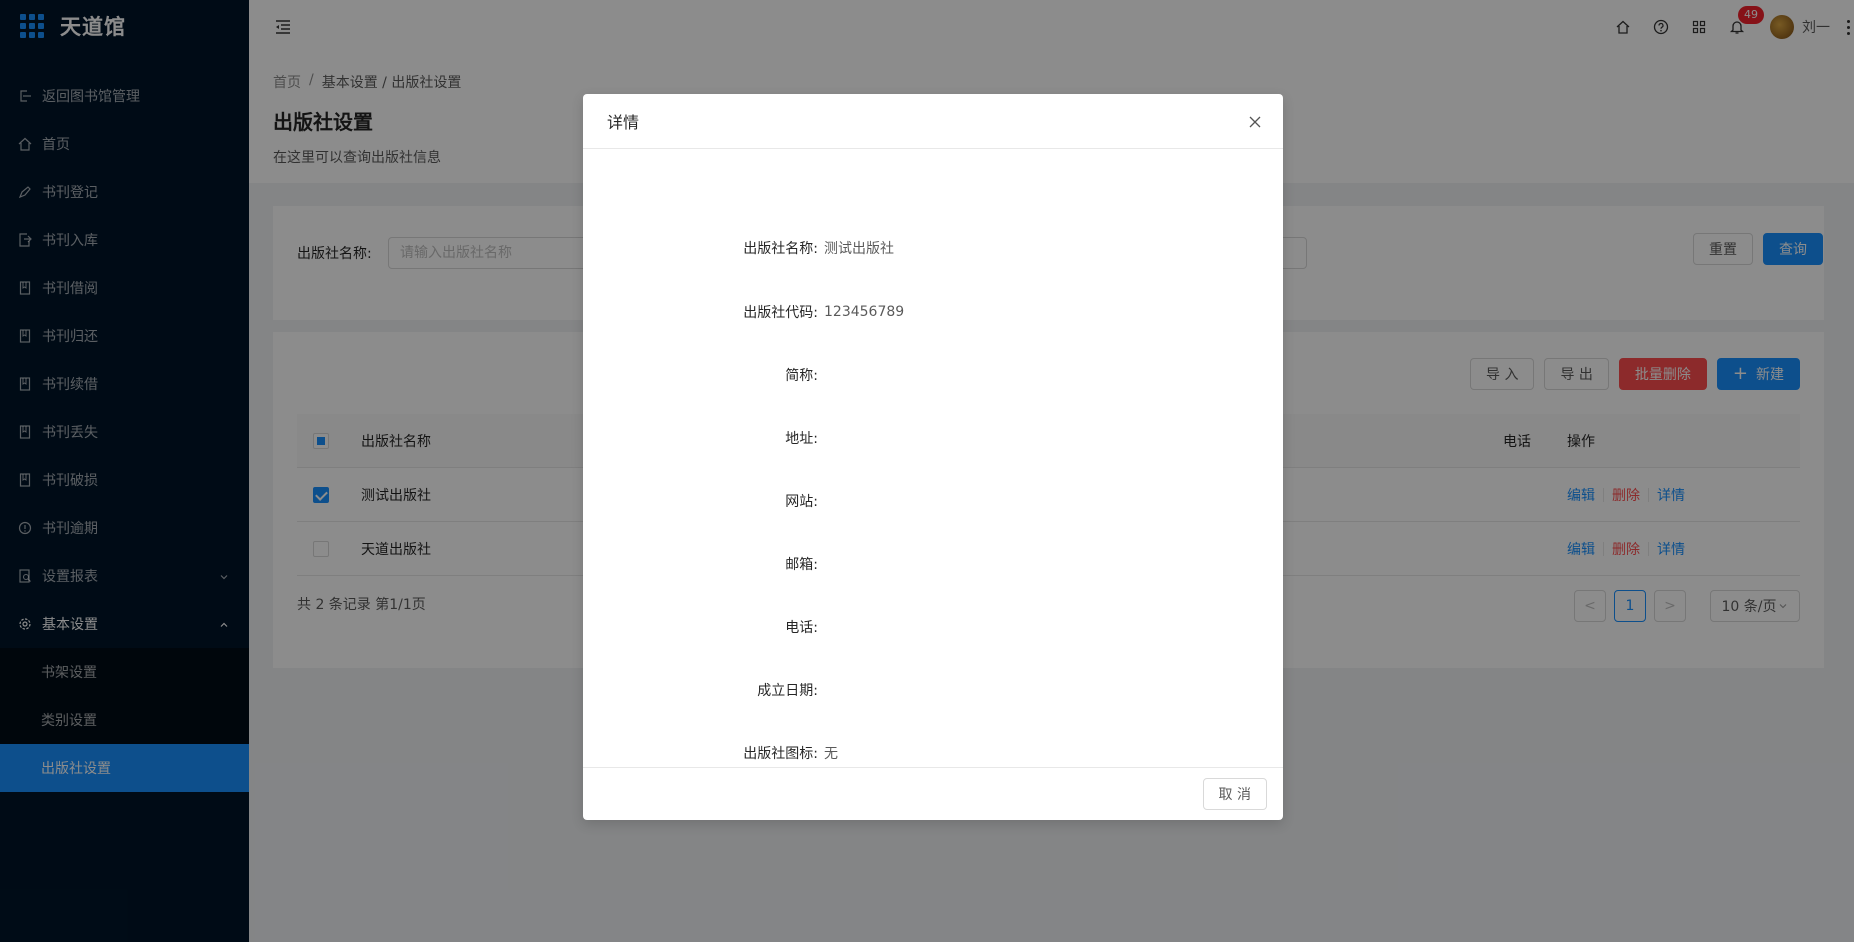  What do you see at coordinates (933, 375) in the screenshot?
I see `detail-row-short-name: 简称:` at bounding box center [933, 375].